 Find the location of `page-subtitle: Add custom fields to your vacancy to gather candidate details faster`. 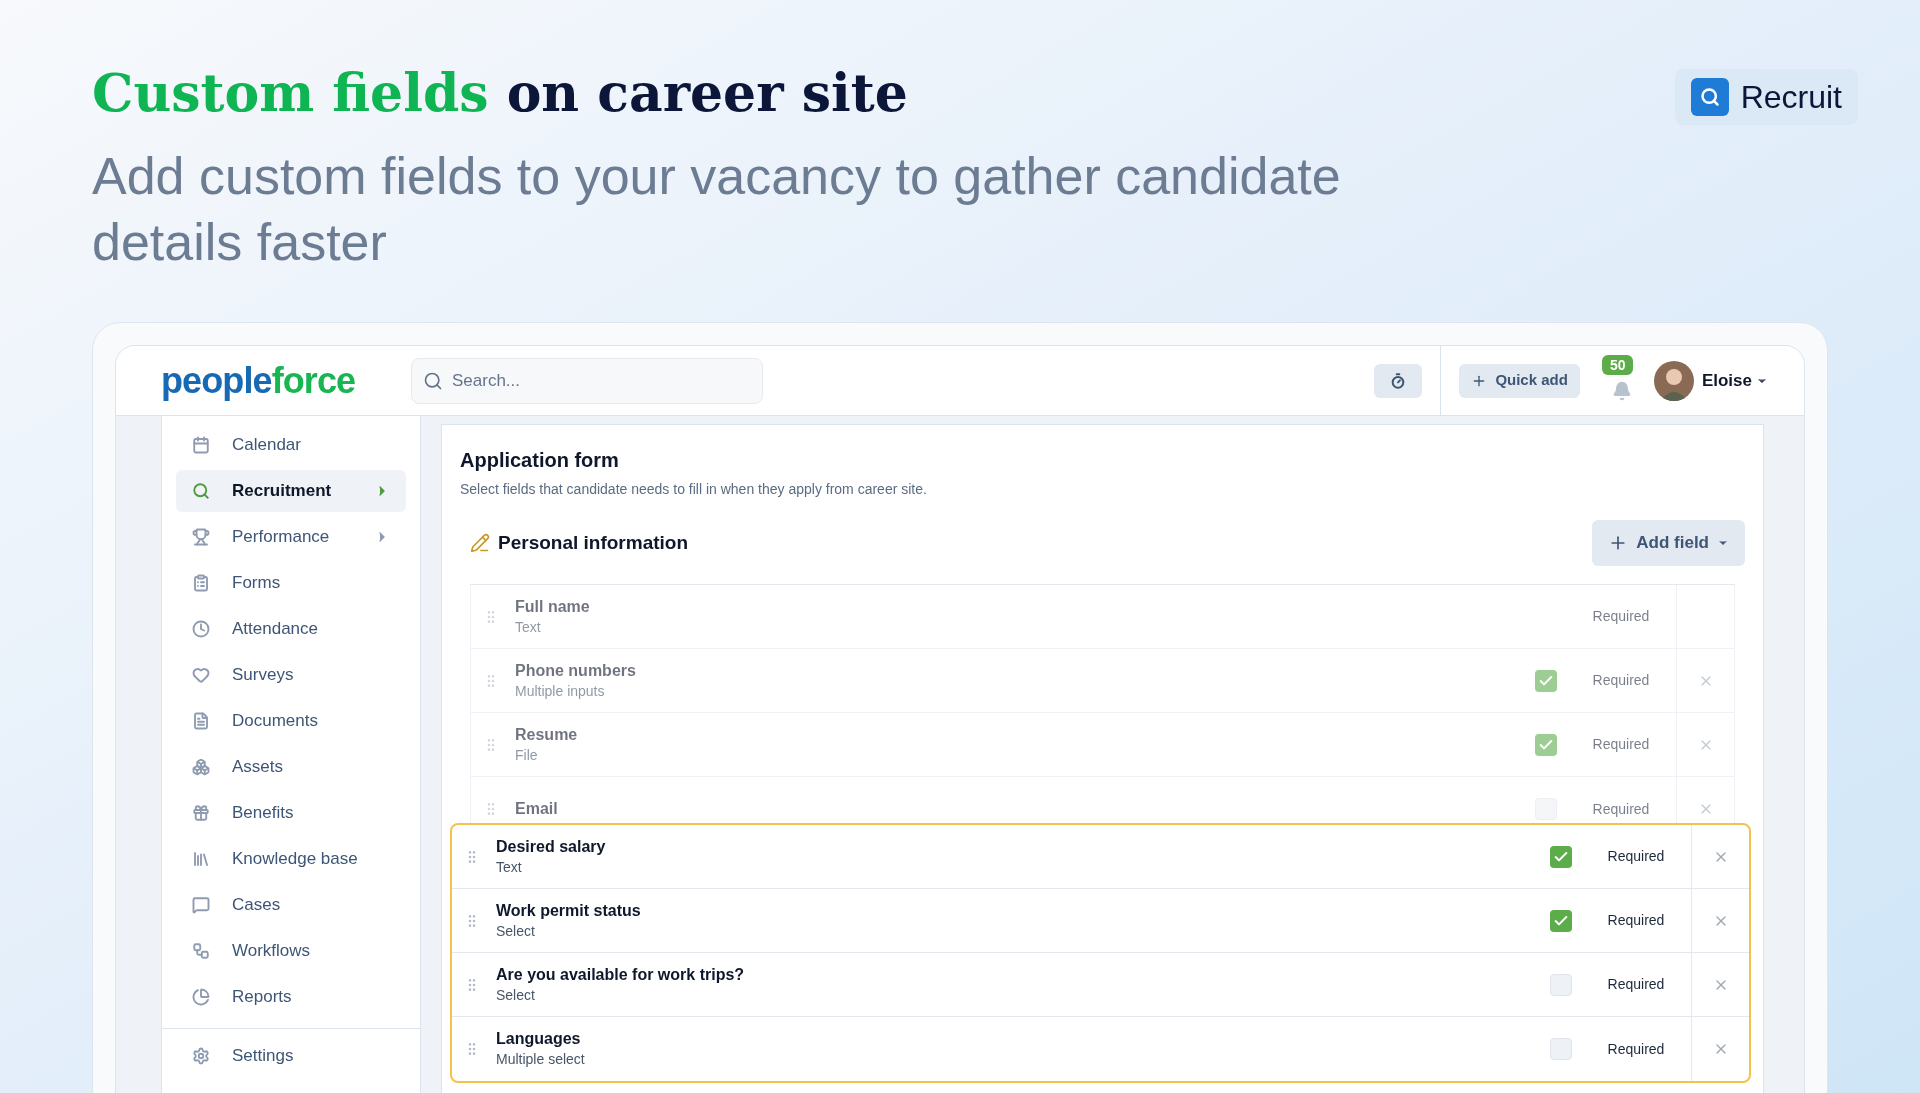

page-subtitle: Add custom fields to your vacancy to gather candidate details faster is located at coordinates (717, 209).